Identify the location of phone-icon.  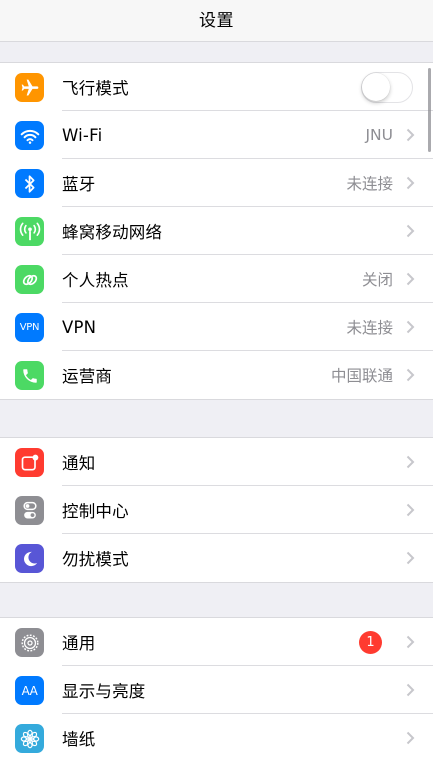
(29, 375).